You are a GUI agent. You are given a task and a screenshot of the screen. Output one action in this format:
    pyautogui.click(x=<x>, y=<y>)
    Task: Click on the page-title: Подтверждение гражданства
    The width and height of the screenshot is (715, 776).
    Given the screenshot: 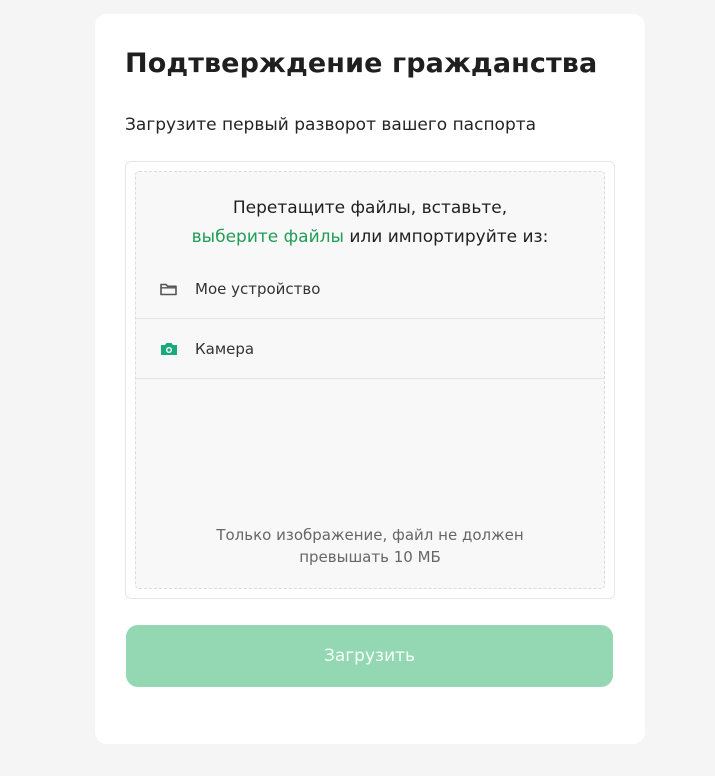 What is the action you would take?
    pyautogui.click(x=361, y=63)
    